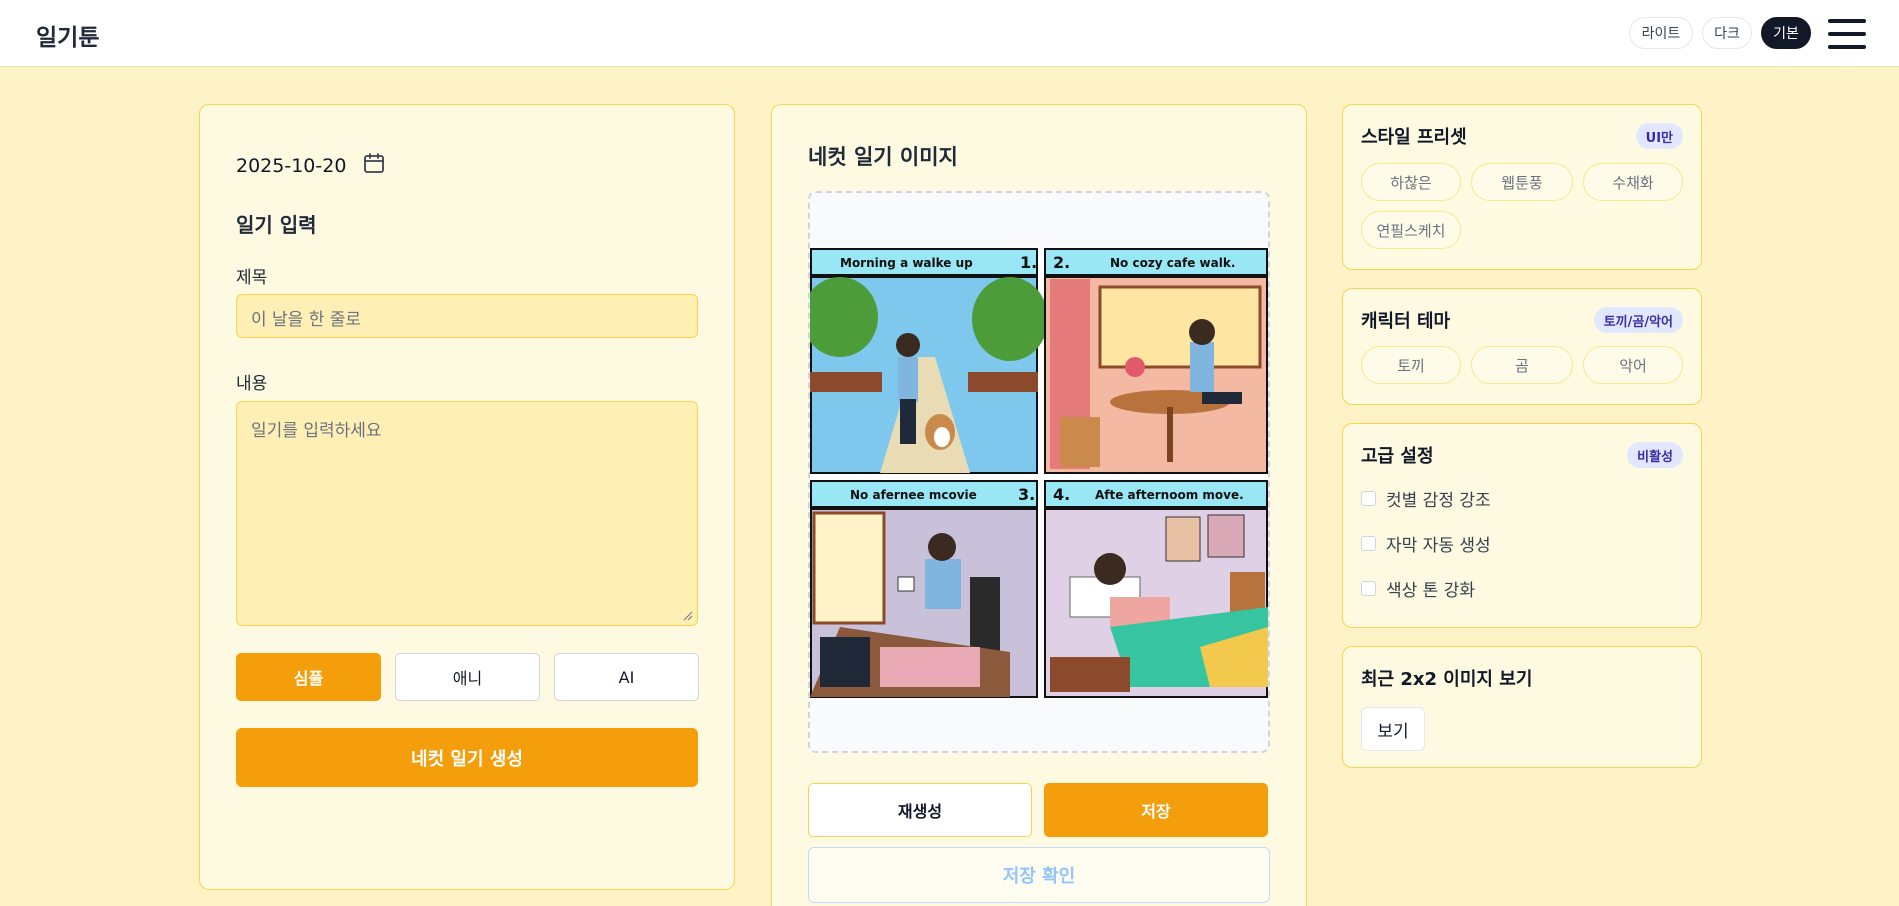  I want to click on theme-dark-button: 다크, so click(1727, 33).